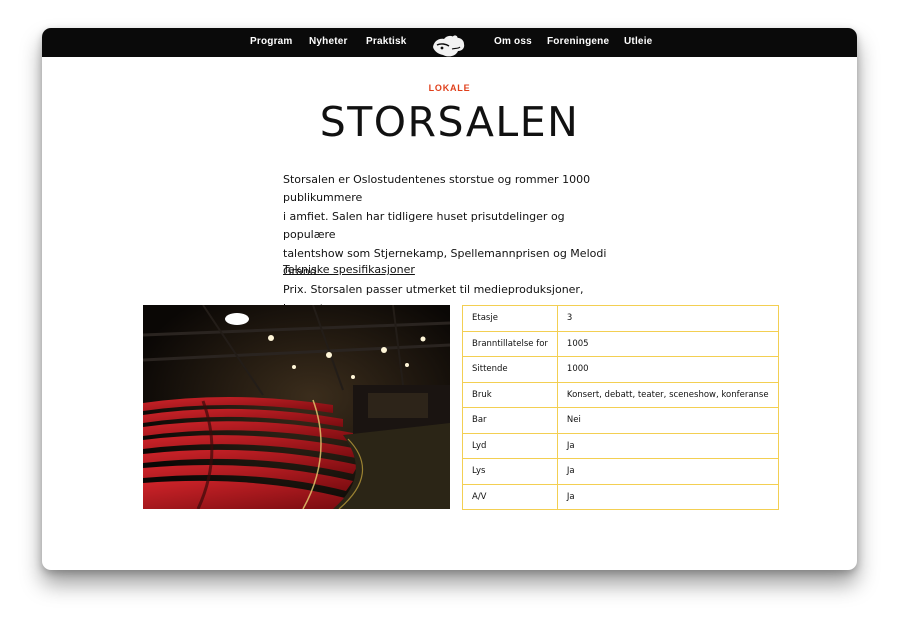 This screenshot has width=900, height=628. I want to click on table-row: Lyd Ja, so click(620, 445).